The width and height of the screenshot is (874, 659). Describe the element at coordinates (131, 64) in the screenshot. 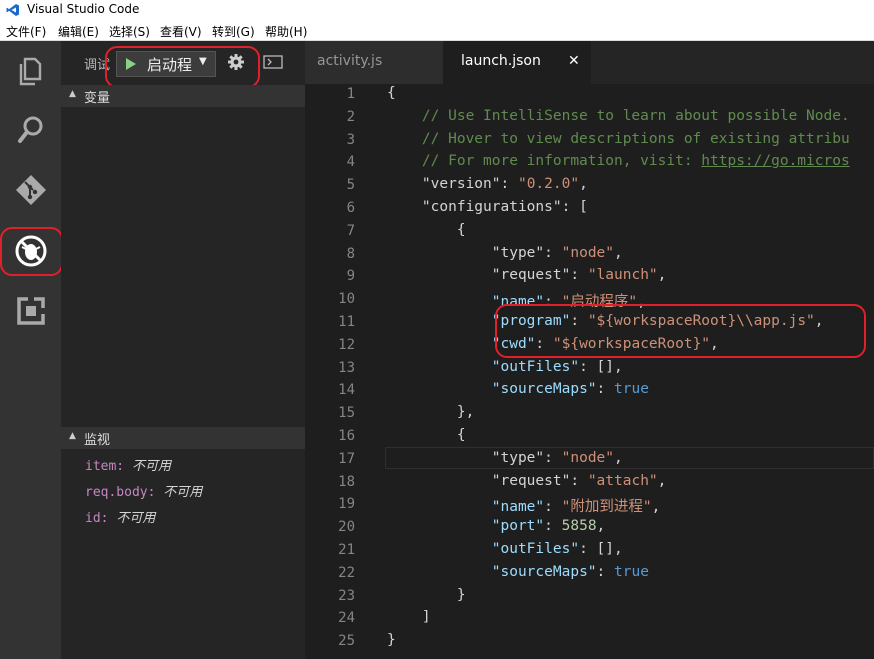

I see `play-icon` at that location.